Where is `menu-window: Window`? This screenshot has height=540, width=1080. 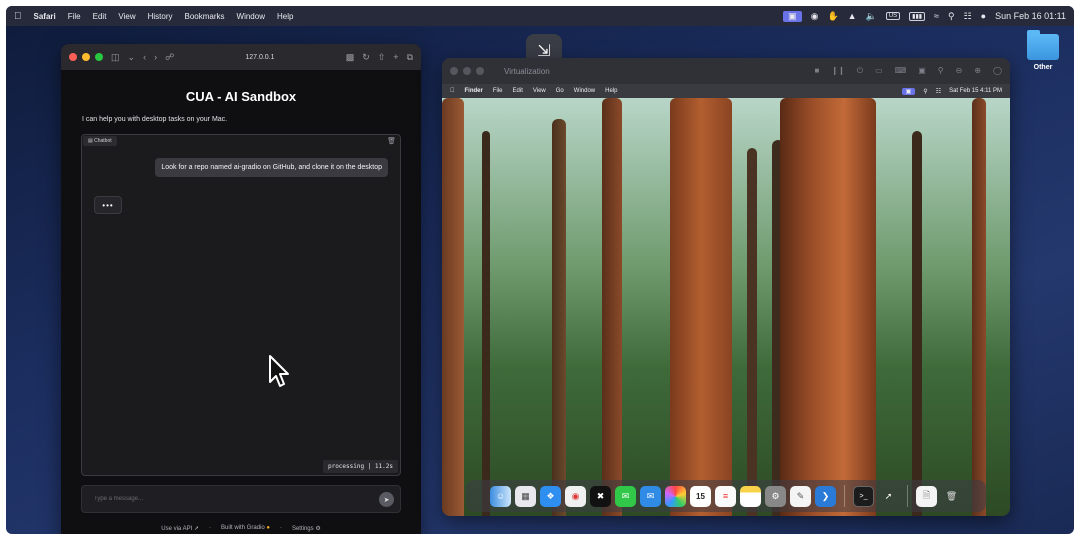
menu-window: Window is located at coordinates (251, 16).